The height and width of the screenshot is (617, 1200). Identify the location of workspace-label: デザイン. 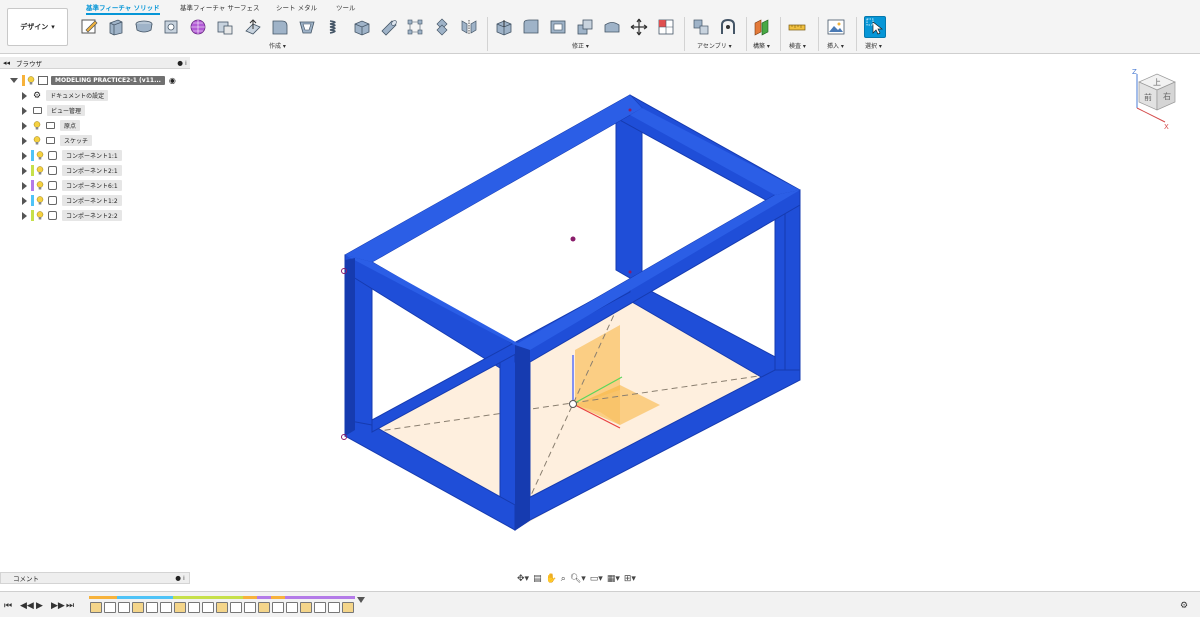
(34, 27).